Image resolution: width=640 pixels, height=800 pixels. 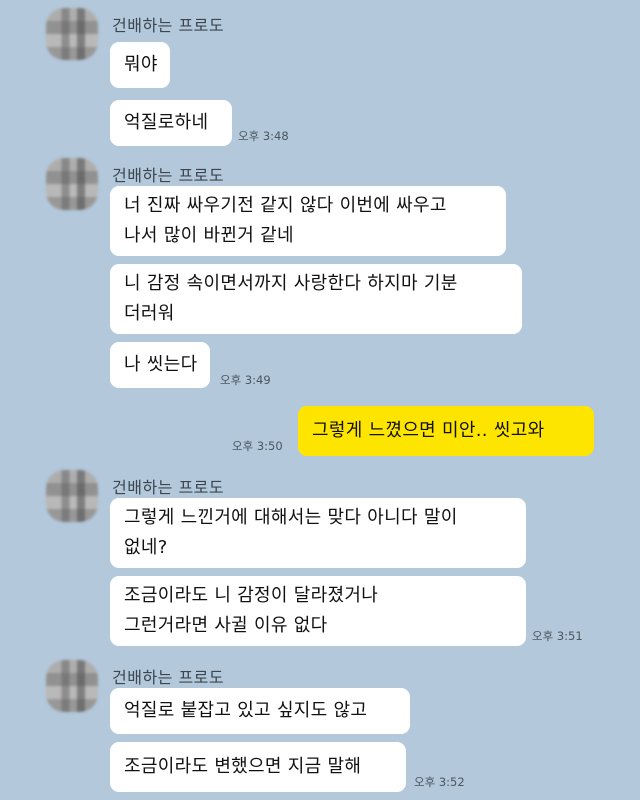 I want to click on message-text: 뭐야, so click(x=141, y=64).